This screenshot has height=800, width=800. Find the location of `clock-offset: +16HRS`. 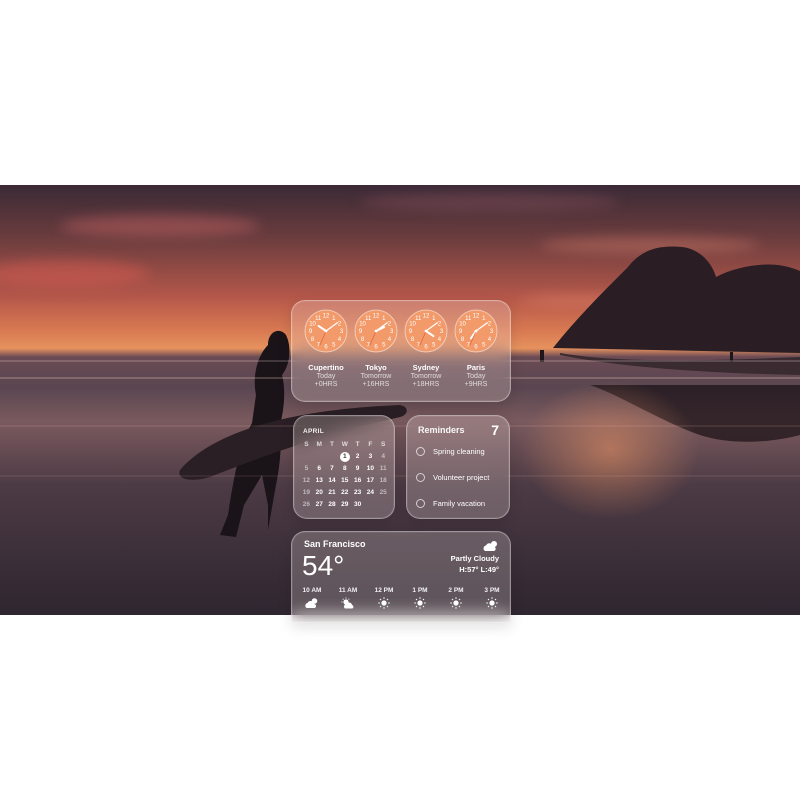

clock-offset: +16HRS is located at coordinates (376, 384).